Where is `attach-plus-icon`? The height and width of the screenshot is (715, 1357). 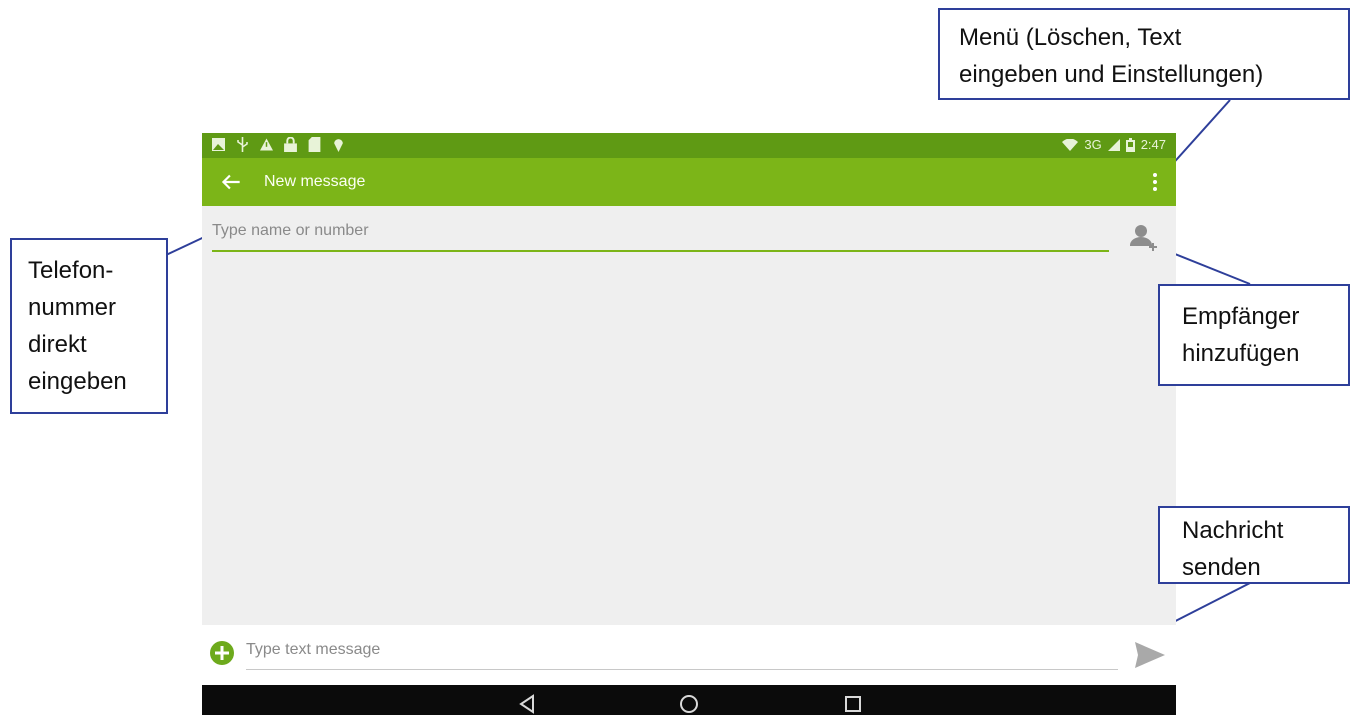
attach-plus-icon is located at coordinates (222, 653).